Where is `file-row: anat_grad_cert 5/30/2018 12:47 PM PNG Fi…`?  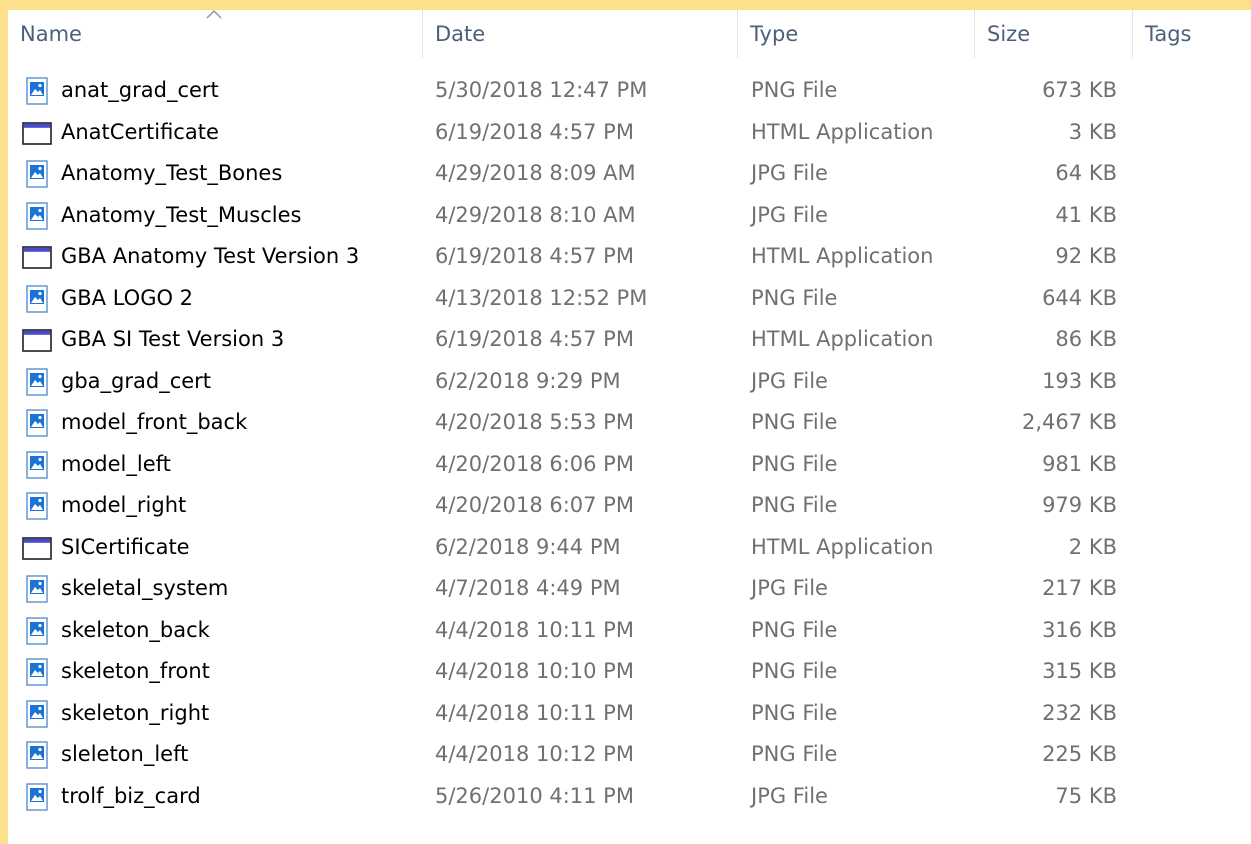
file-row: anat_grad_cert 5/30/2018 12:47 PM PNG Fi… is located at coordinates (629, 90).